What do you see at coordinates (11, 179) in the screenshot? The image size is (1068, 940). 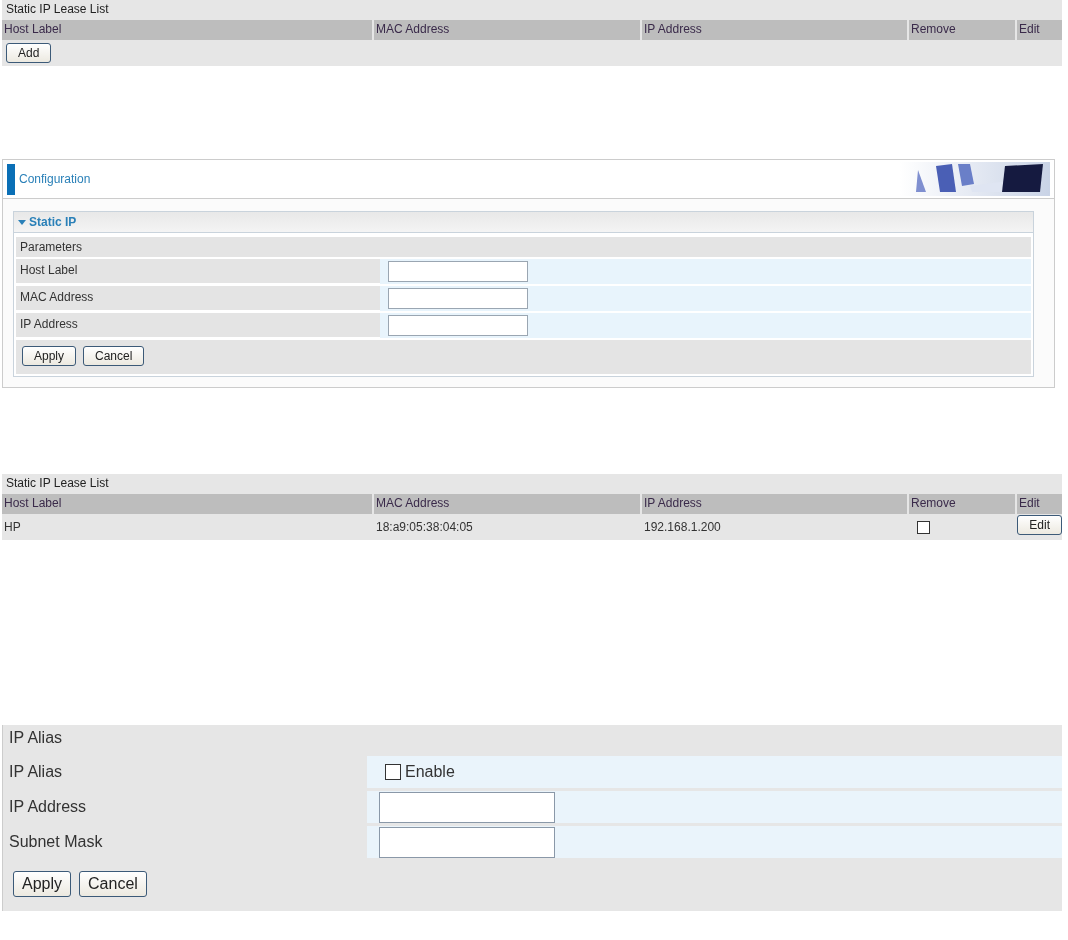 I see `accent-bar-icon` at bounding box center [11, 179].